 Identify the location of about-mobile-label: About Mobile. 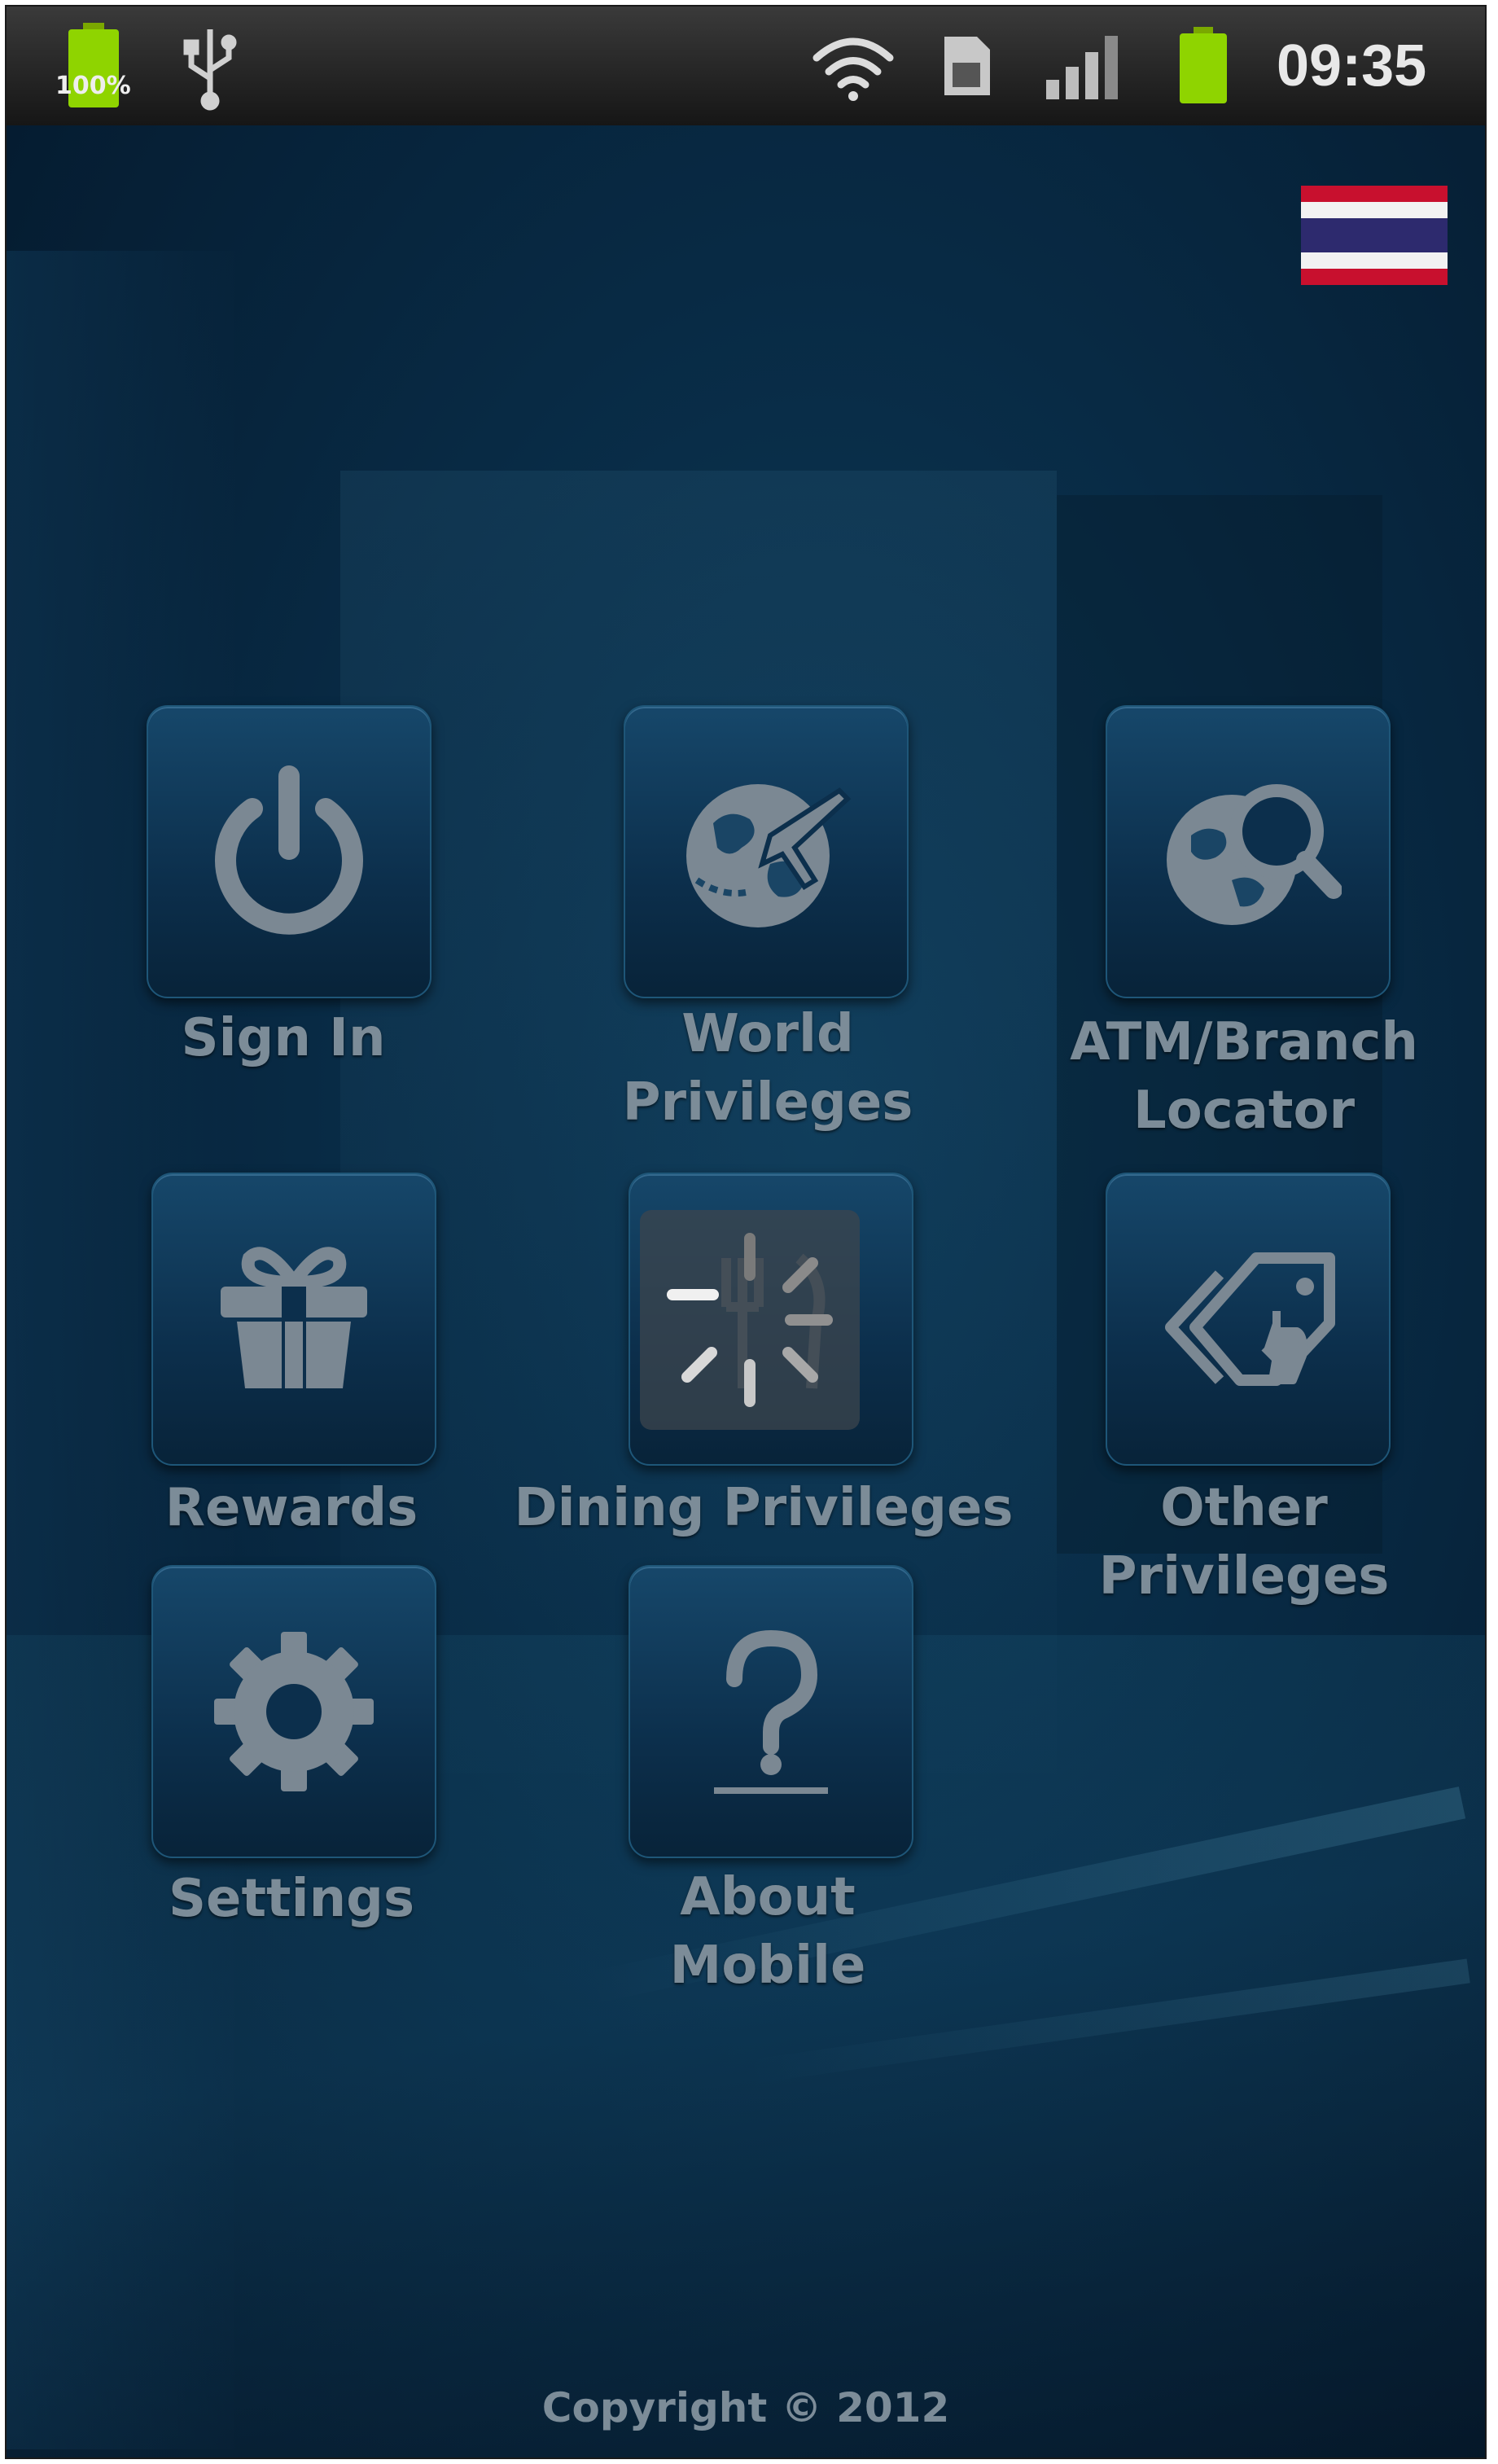
(768, 1931).